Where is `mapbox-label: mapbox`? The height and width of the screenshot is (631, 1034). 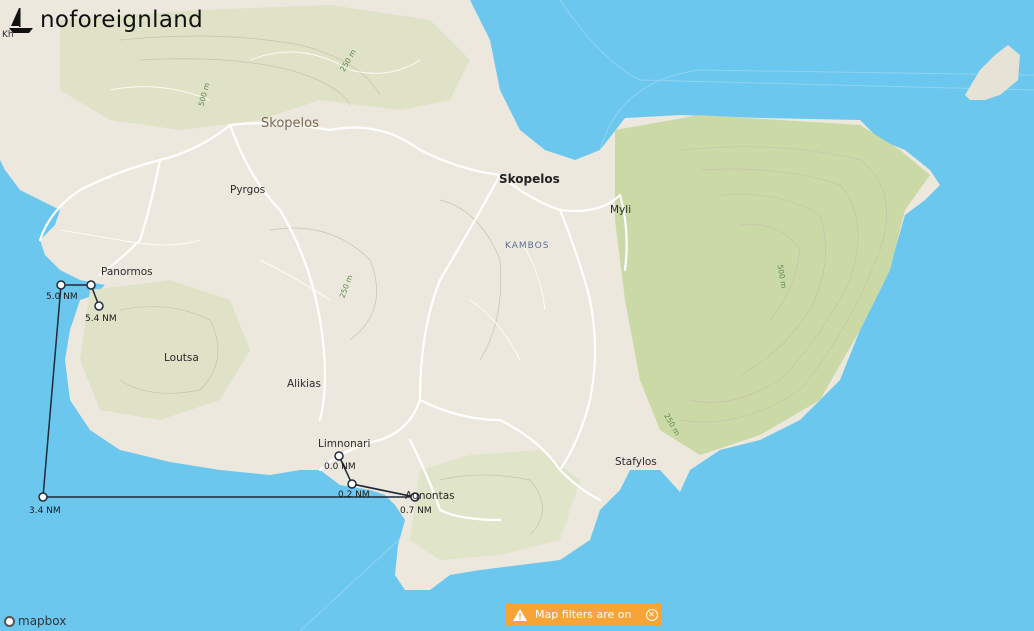
mapbox-label: mapbox is located at coordinates (42, 621).